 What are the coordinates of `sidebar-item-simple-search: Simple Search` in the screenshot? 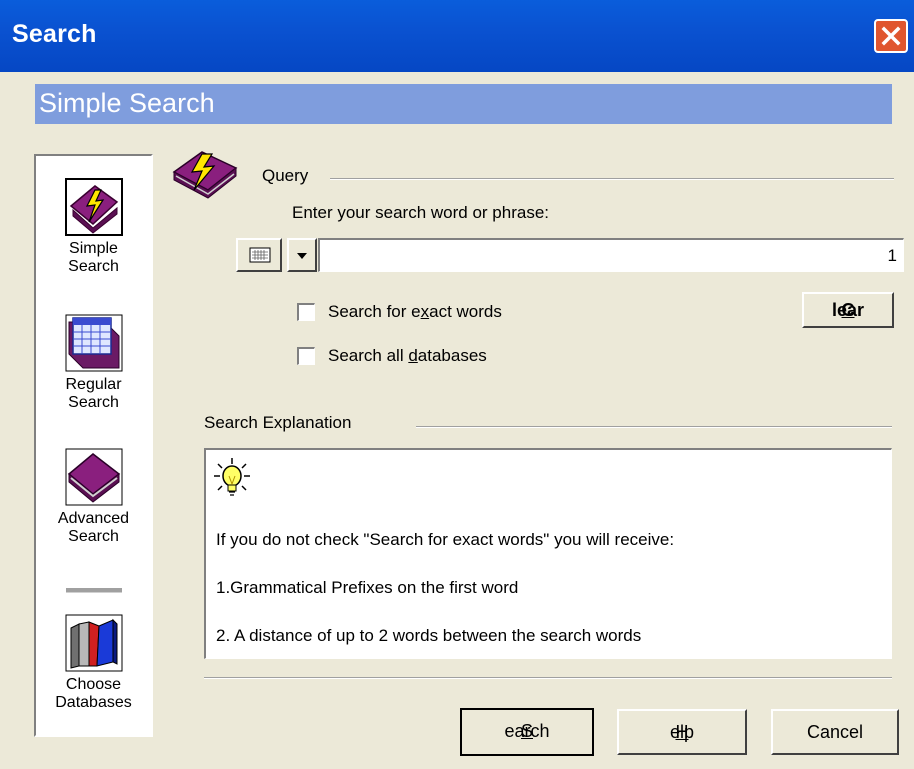 It's located at (93, 227).